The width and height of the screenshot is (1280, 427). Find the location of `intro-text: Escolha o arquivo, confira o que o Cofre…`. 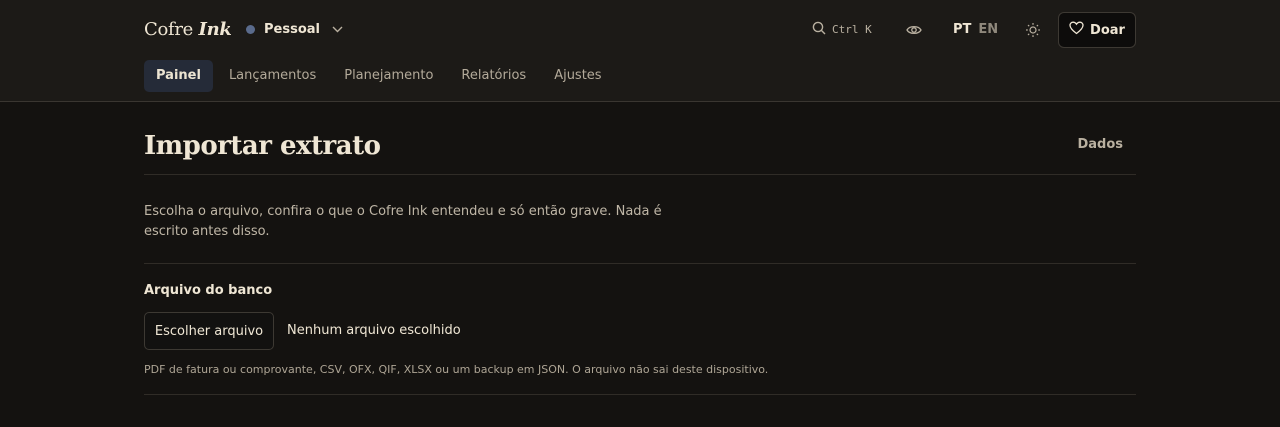

intro-text: Escolha o arquivo, confira o que o Cofre… is located at coordinates (403, 221).